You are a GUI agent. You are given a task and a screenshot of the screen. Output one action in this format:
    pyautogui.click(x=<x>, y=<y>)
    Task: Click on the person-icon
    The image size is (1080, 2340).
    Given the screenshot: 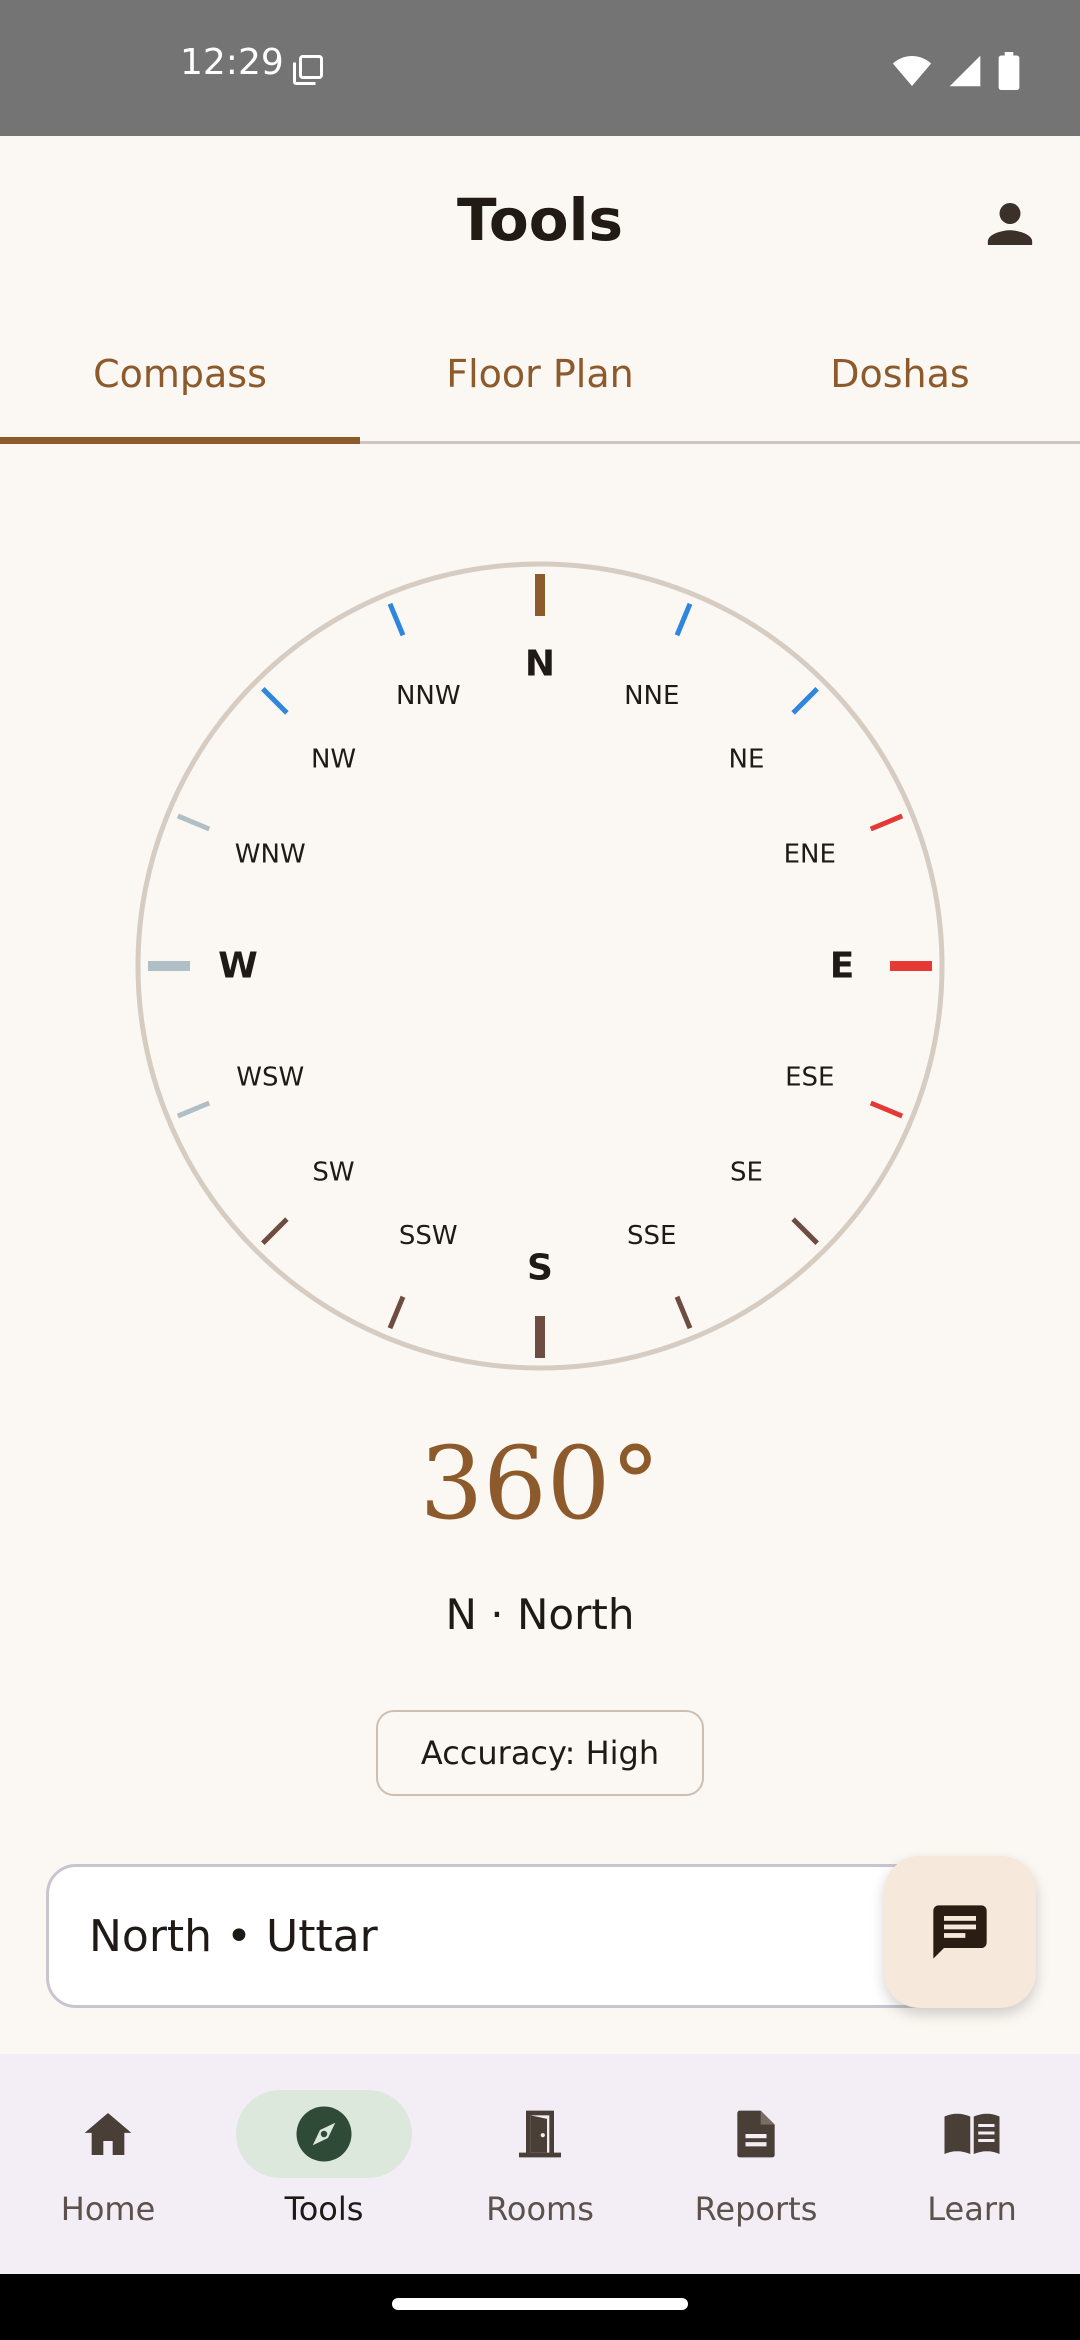 What is the action you would take?
    pyautogui.click(x=1010, y=224)
    